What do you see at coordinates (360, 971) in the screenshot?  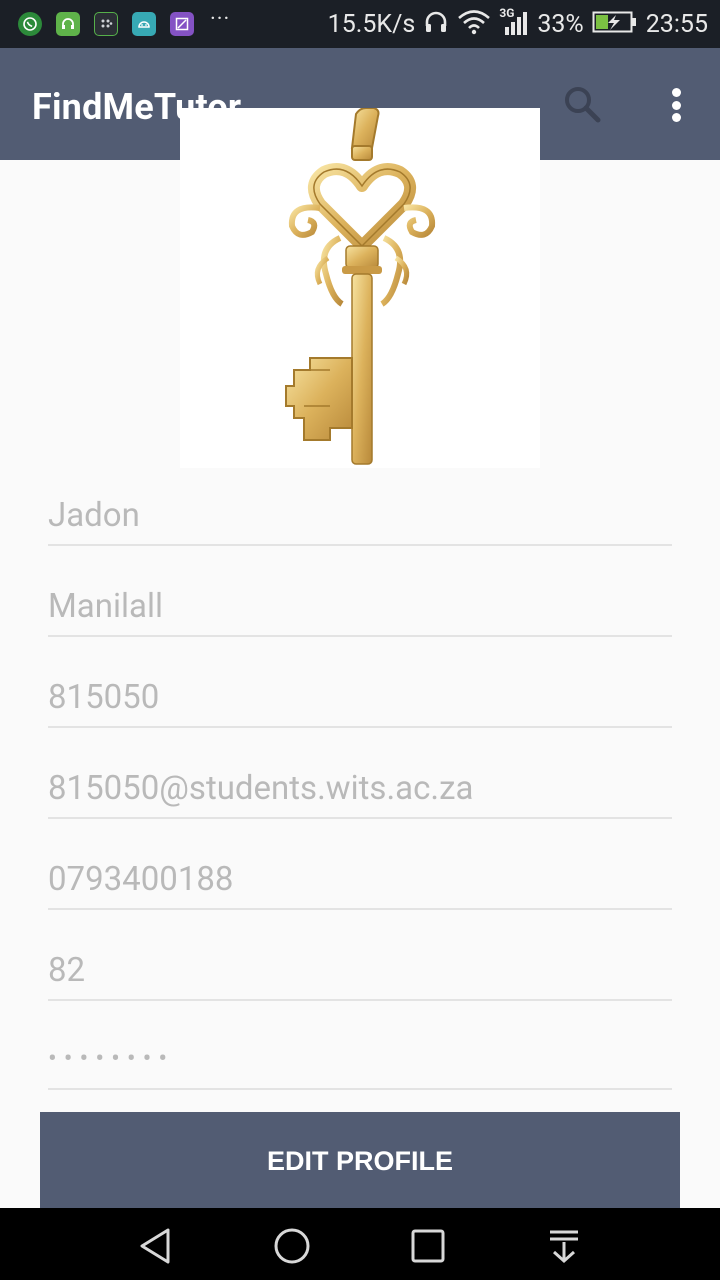 I see `age-field: 82` at bounding box center [360, 971].